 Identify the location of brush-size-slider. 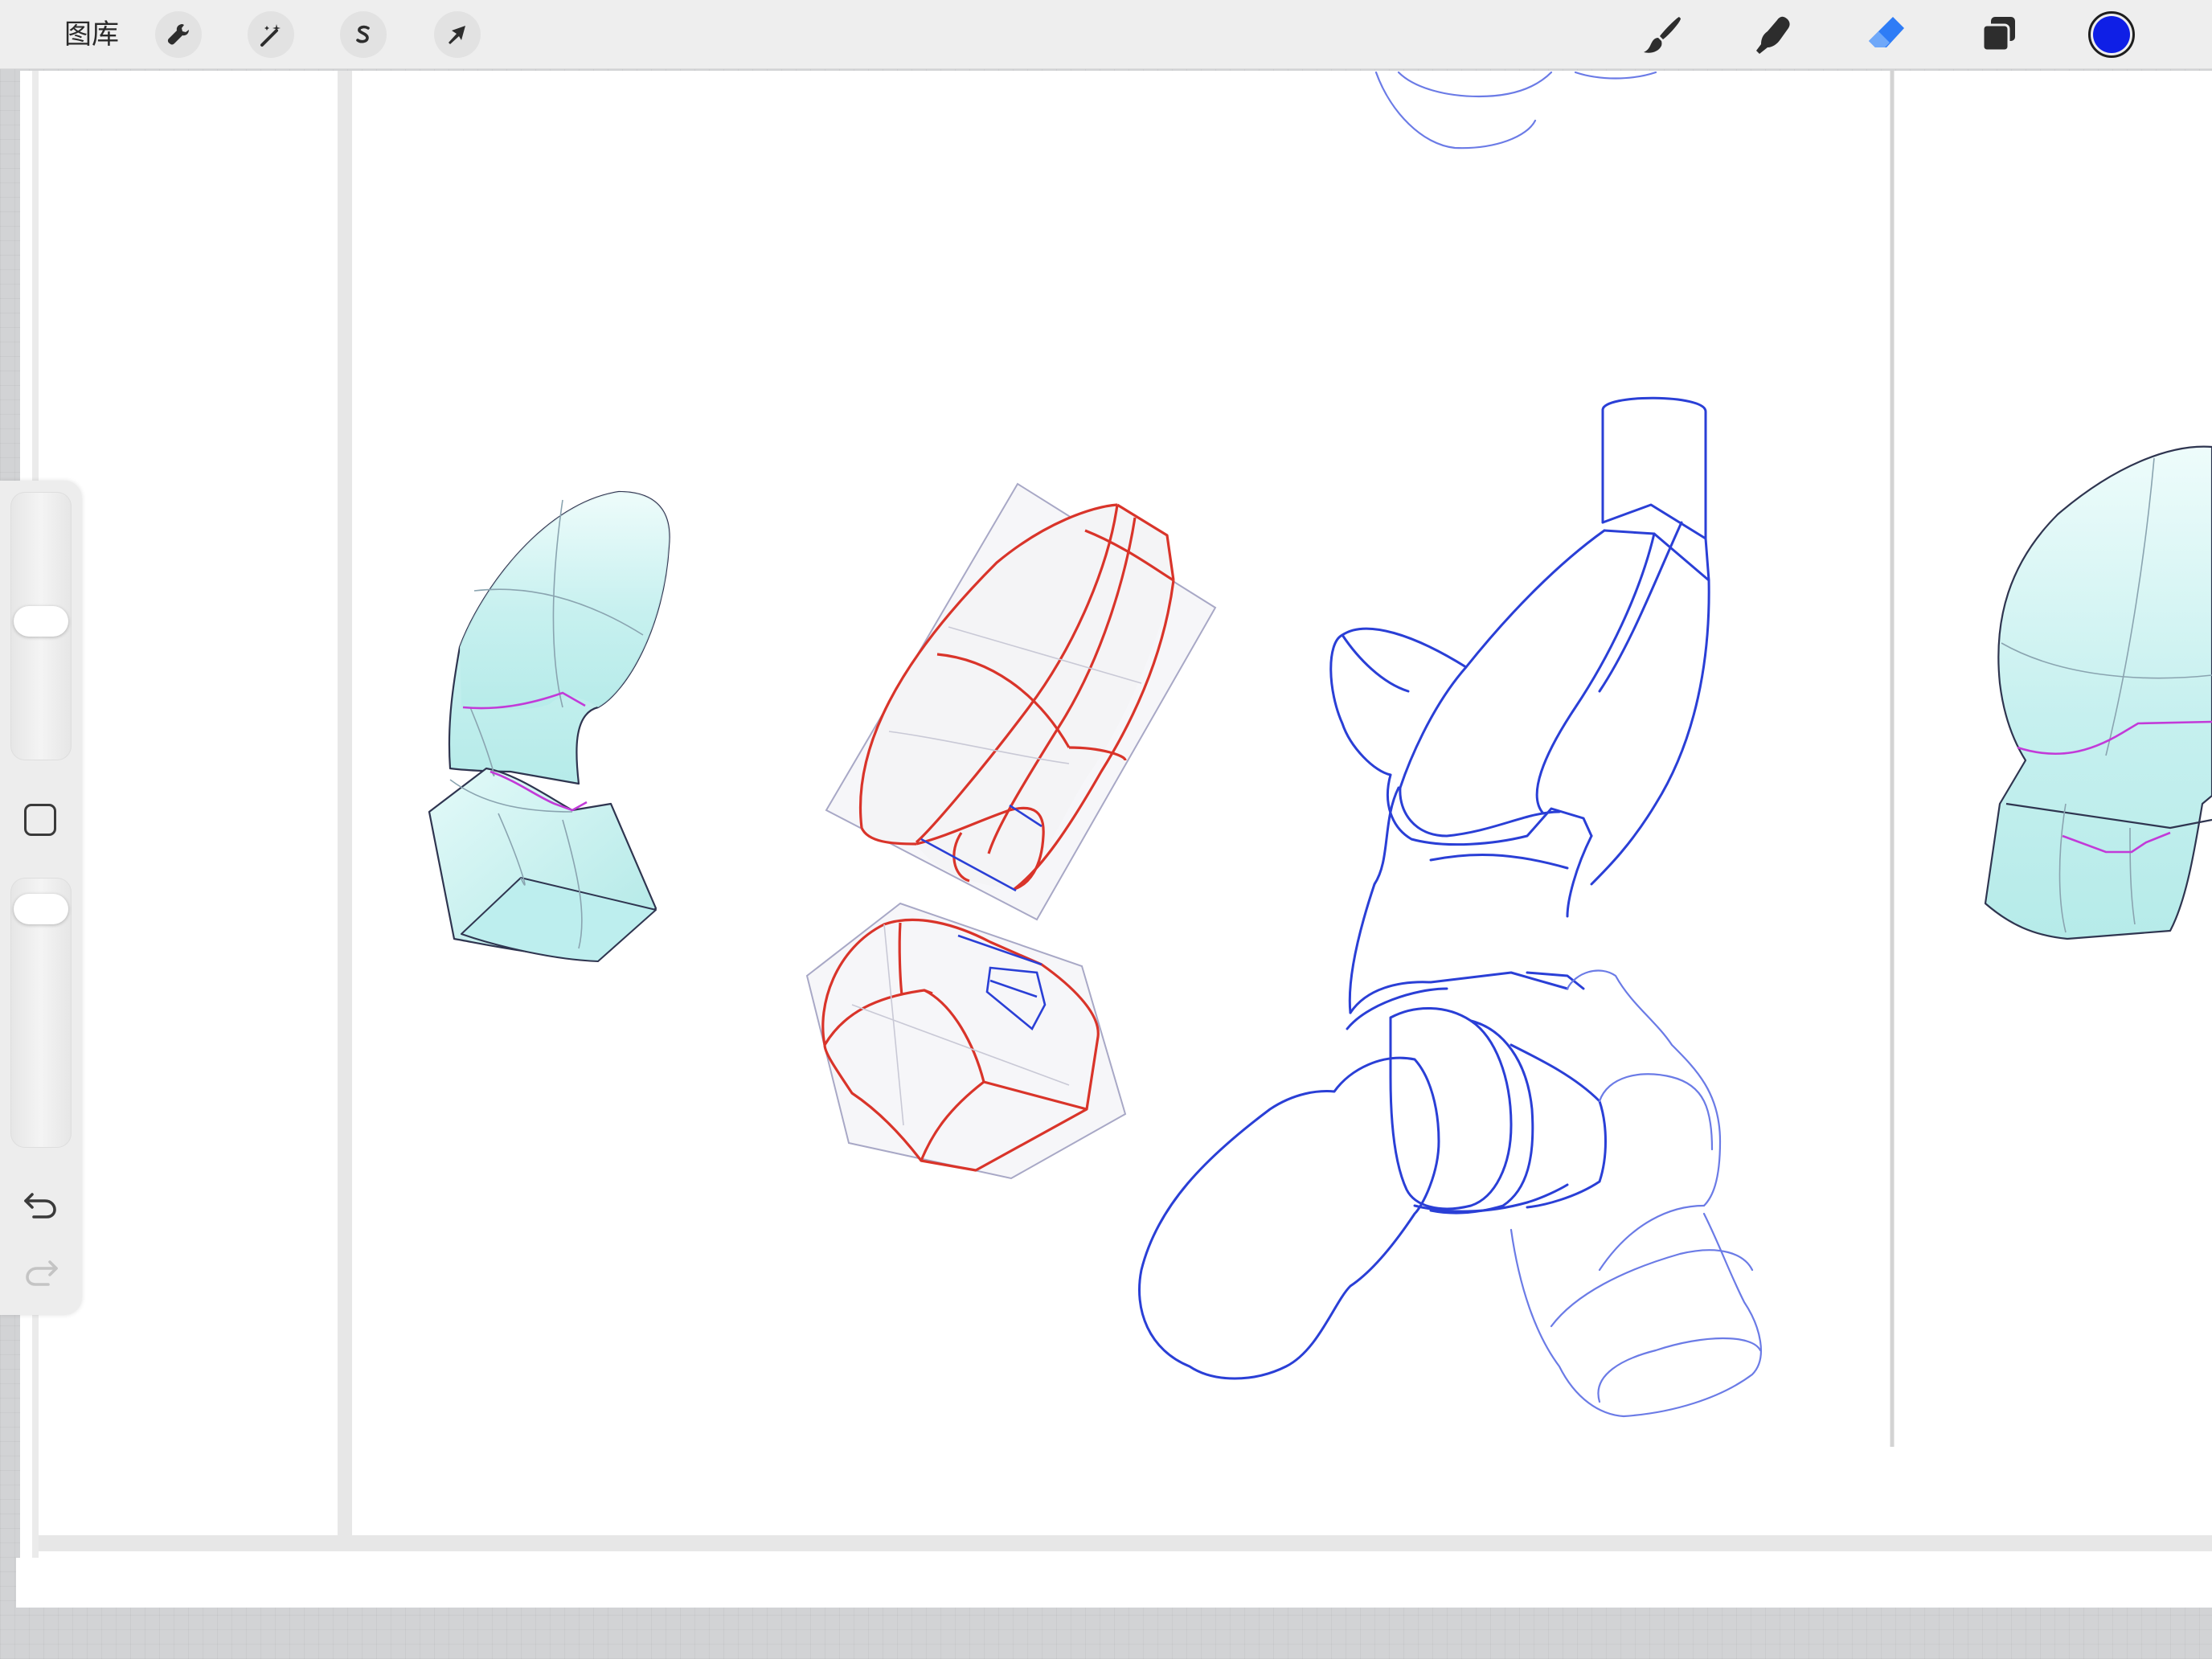
(41, 626).